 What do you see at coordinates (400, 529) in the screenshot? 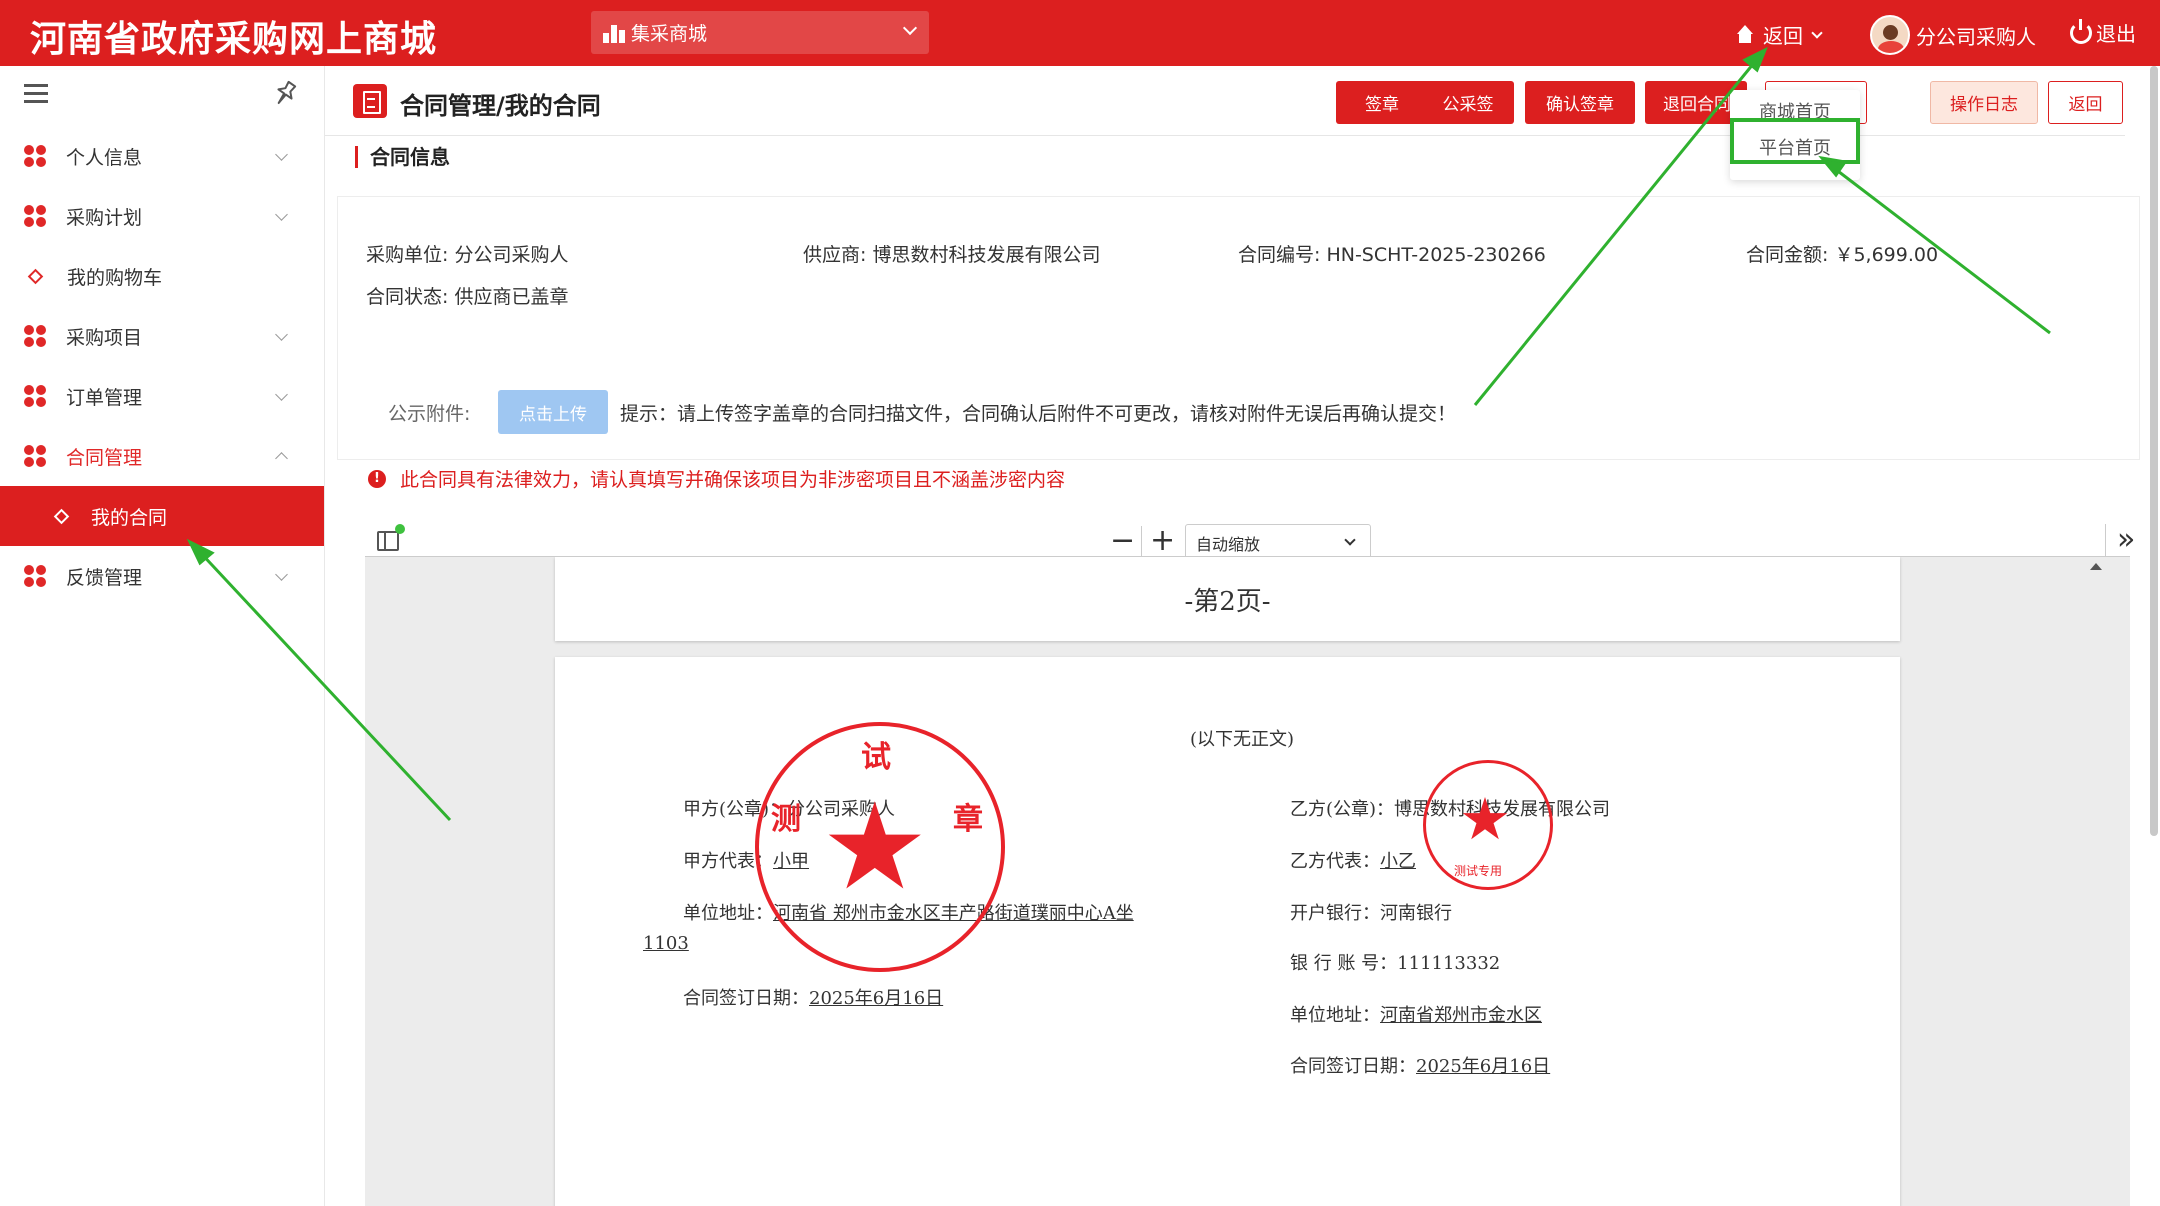
I see `notification-dot` at bounding box center [400, 529].